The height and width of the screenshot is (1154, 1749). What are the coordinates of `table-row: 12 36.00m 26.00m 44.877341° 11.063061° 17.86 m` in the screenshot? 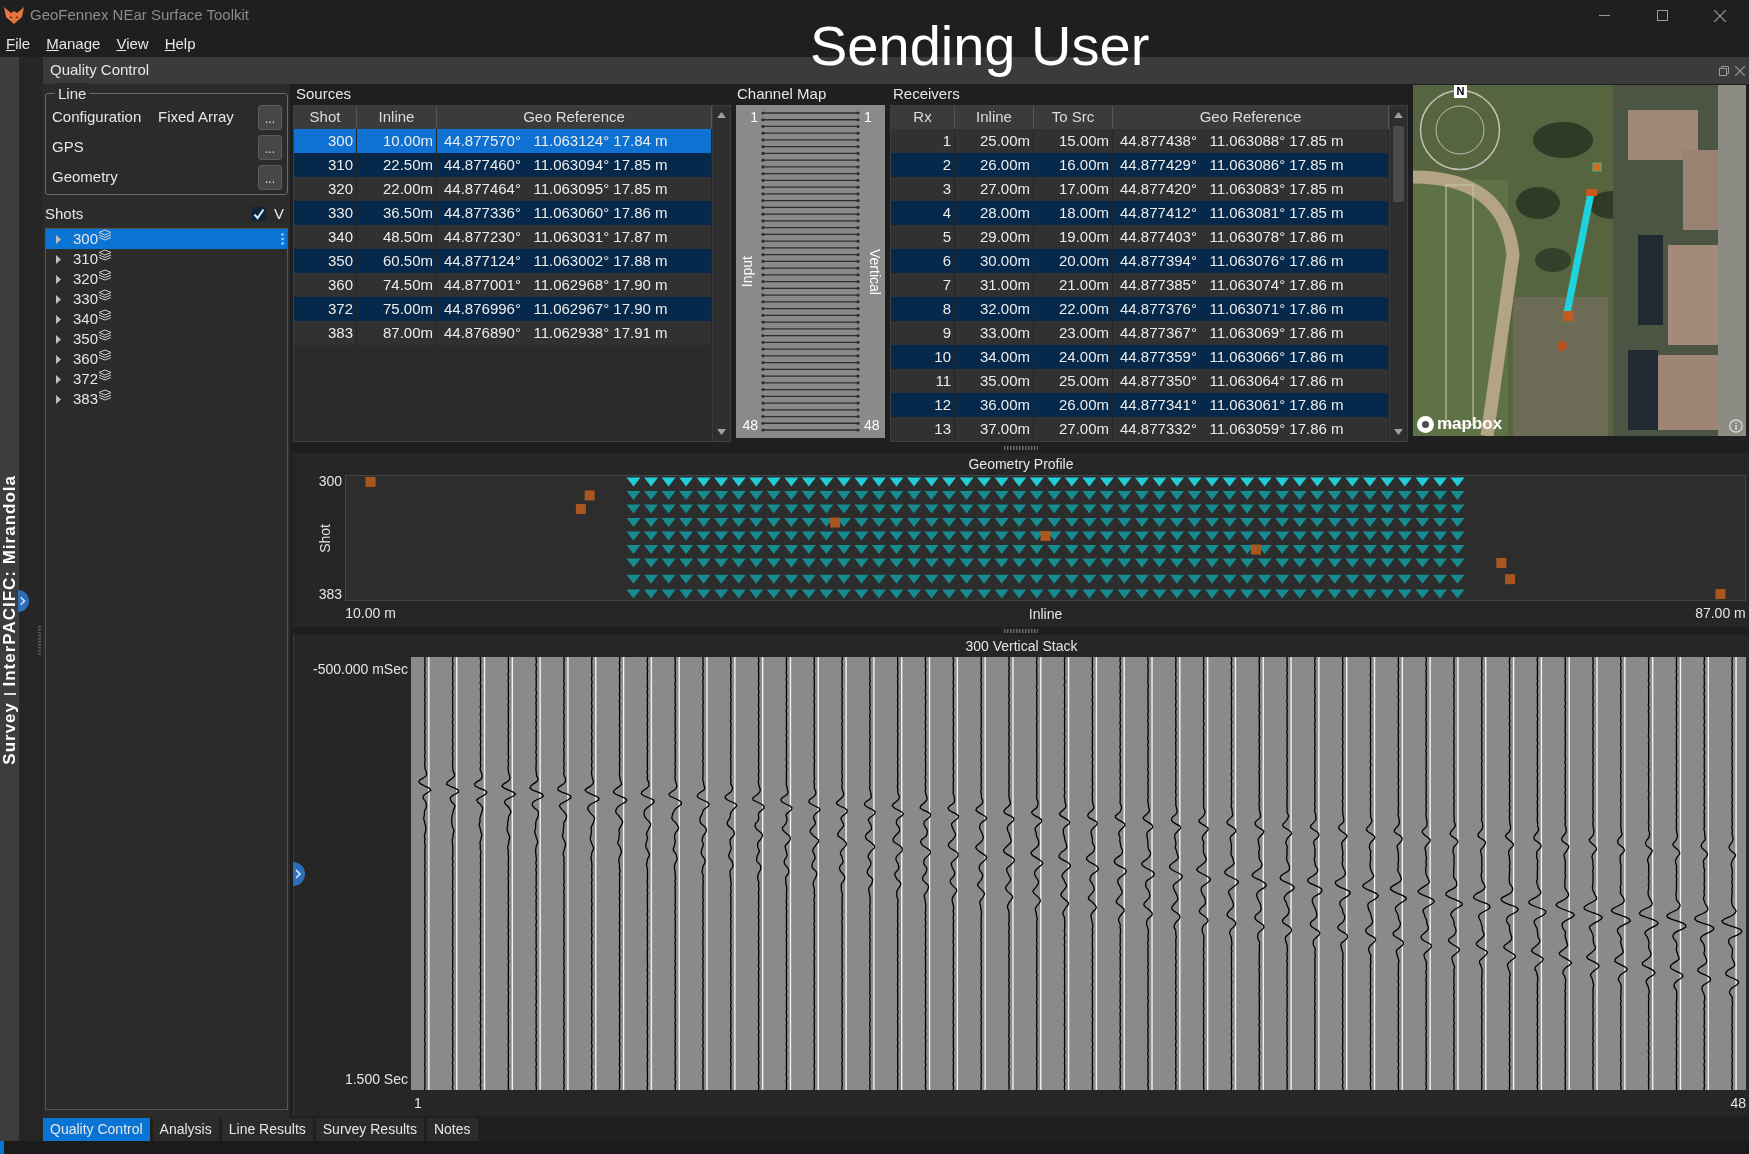 It's located at (1140, 405).